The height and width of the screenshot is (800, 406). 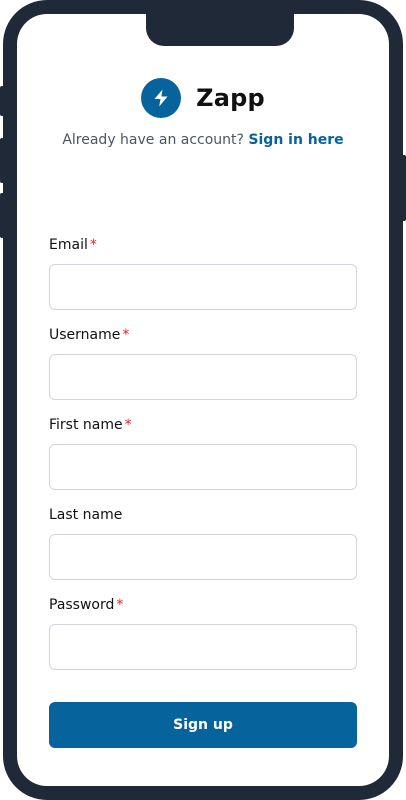 I want to click on username-label: Username *, so click(x=203, y=335).